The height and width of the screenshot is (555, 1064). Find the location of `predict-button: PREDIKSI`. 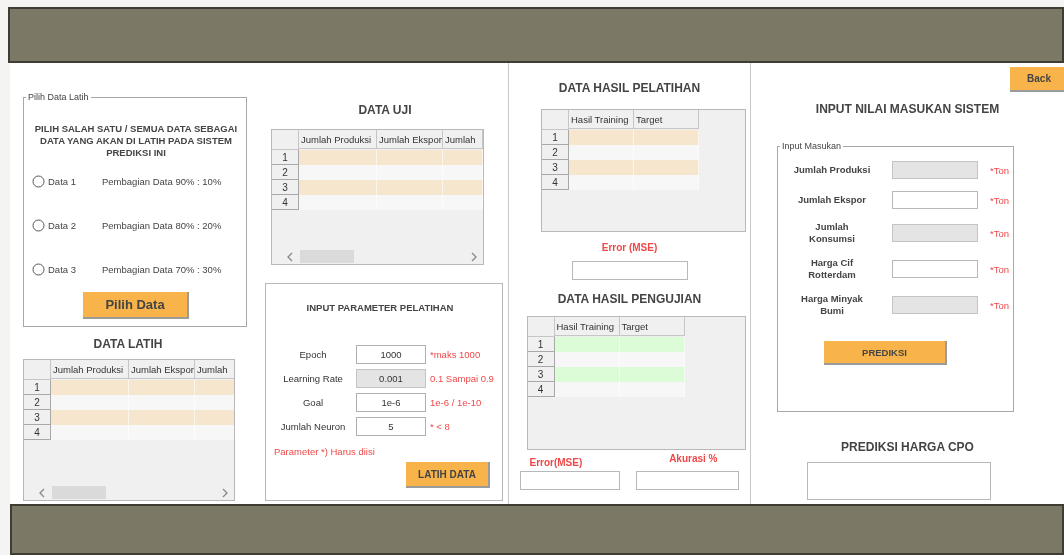

predict-button: PREDIKSI is located at coordinates (885, 353).